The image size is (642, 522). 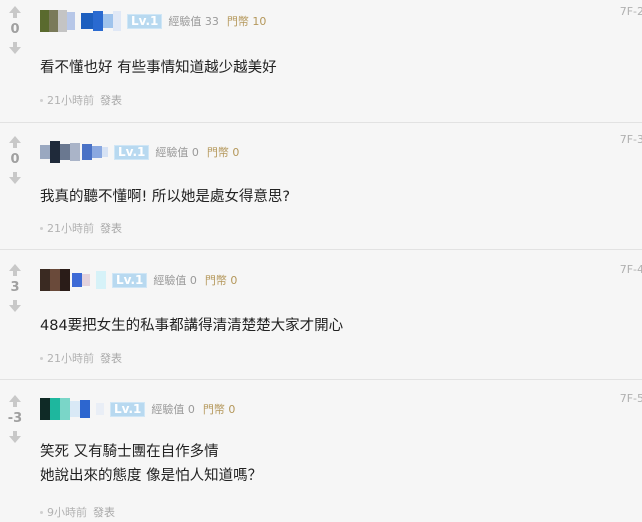 I want to click on comment-text: 我真的聽不懂啊! 所以她是處女得意思?, so click(x=165, y=197).